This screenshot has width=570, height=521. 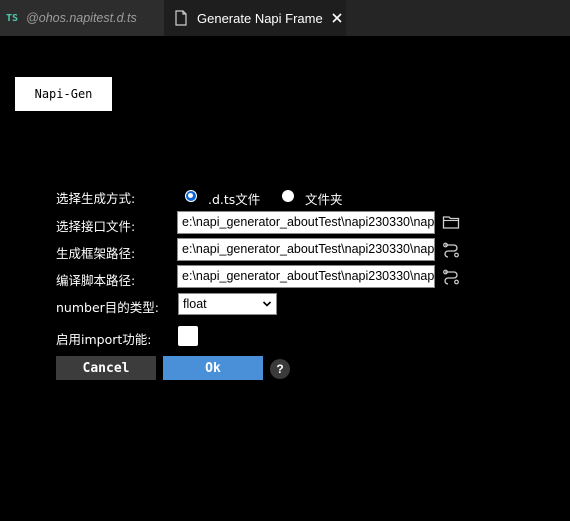 I want to click on folder-icon, so click(x=451, y=222).